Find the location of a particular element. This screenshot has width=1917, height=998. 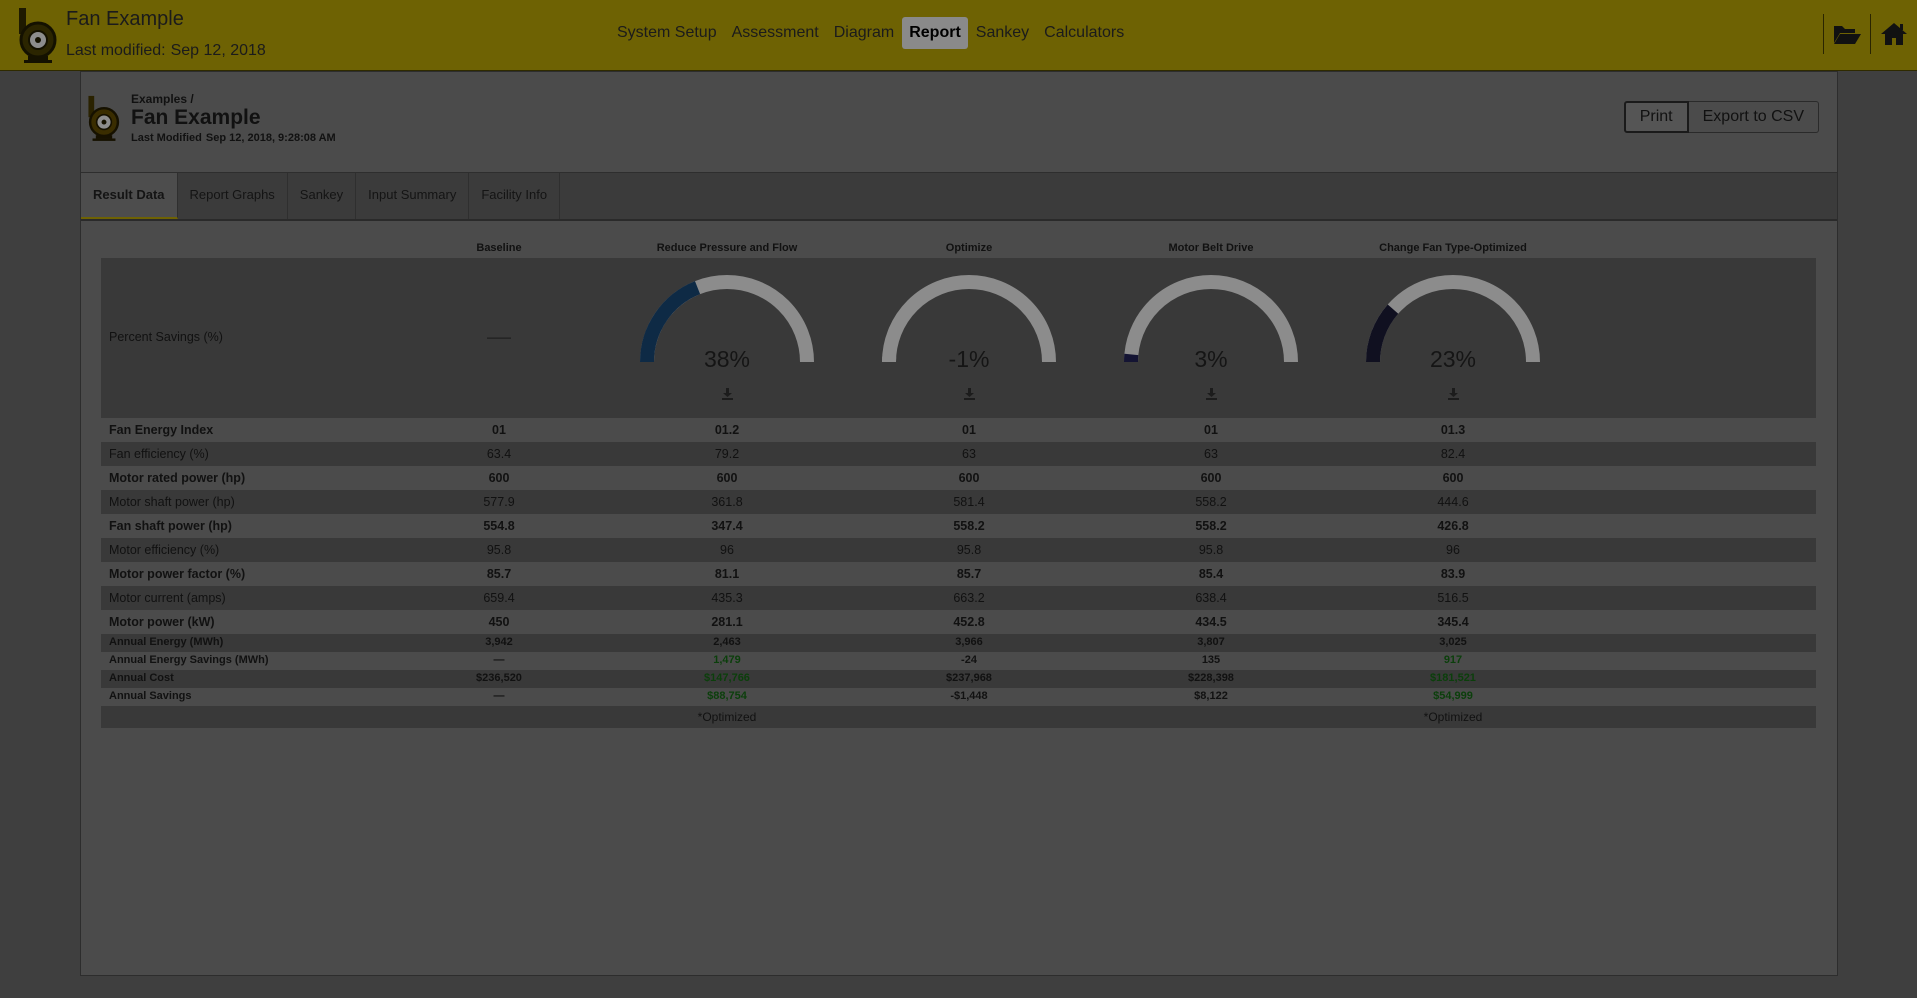

tab-report-graphs: Report Graphs is located at coordinates (233, 196).